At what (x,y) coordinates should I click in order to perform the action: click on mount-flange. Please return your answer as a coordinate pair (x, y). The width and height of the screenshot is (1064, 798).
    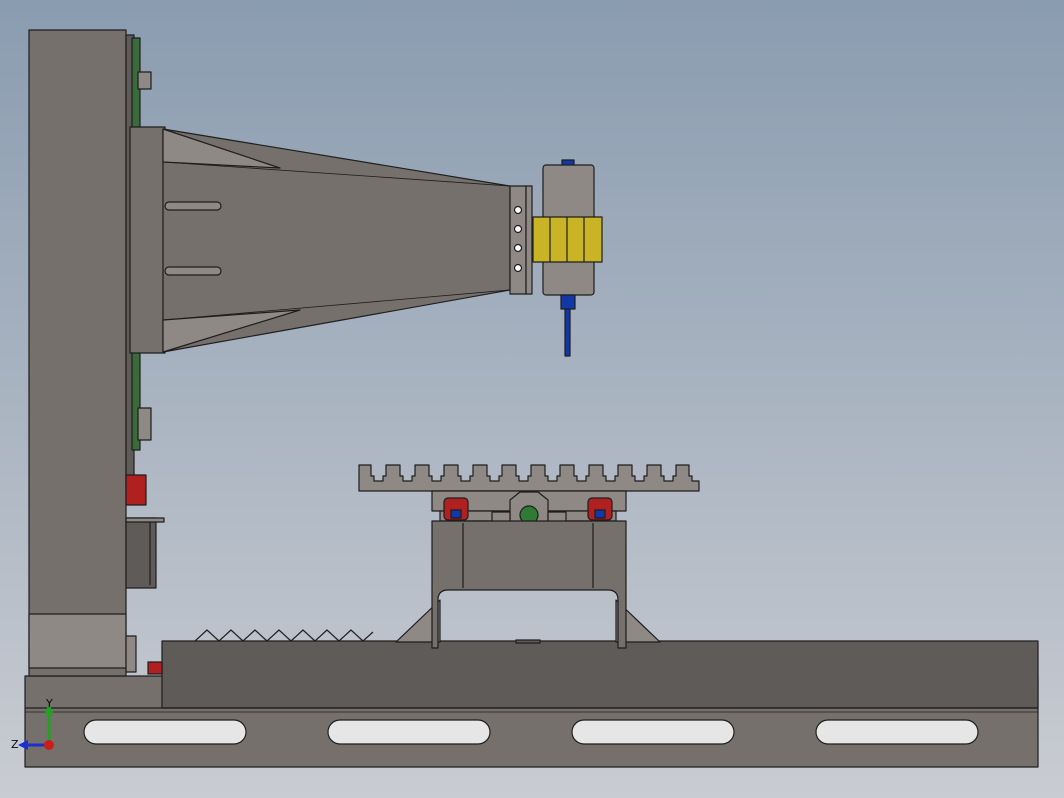
    Looking at the image, I should click on (518, 240).